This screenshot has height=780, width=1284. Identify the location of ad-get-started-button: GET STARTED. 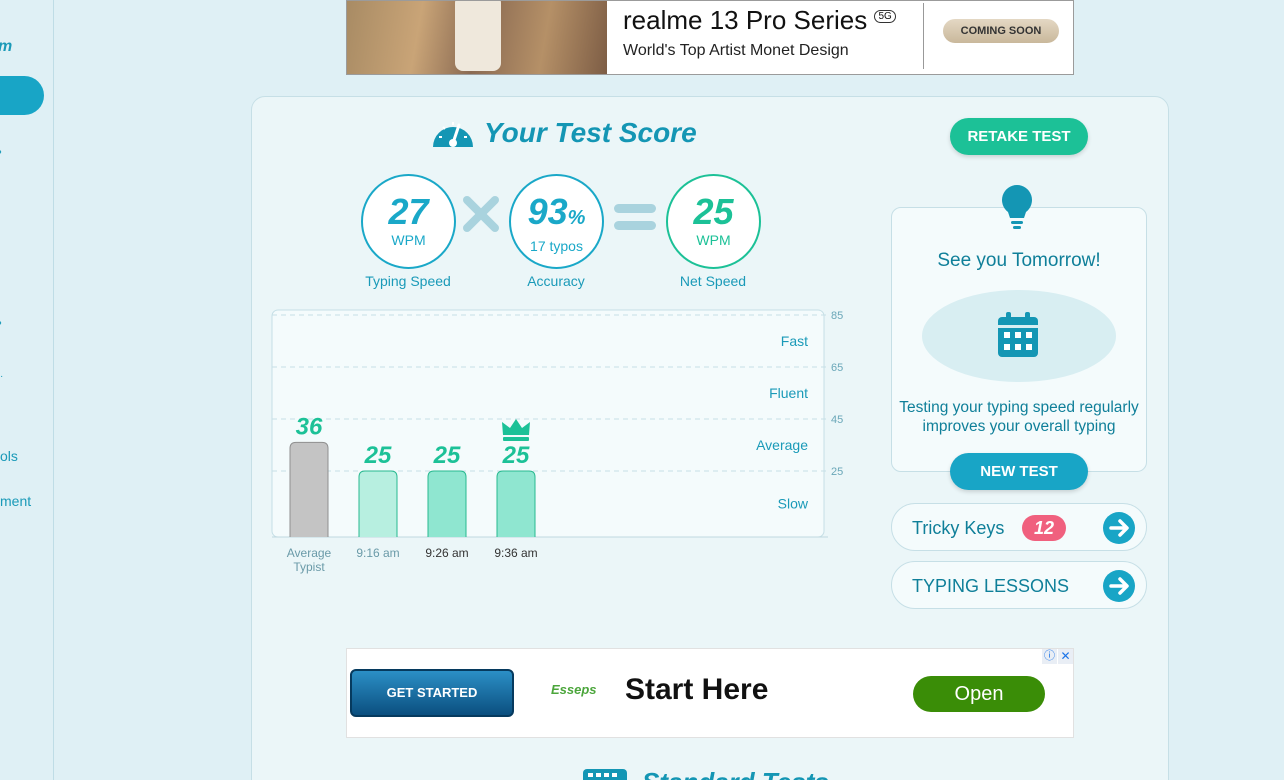
(432, 693).